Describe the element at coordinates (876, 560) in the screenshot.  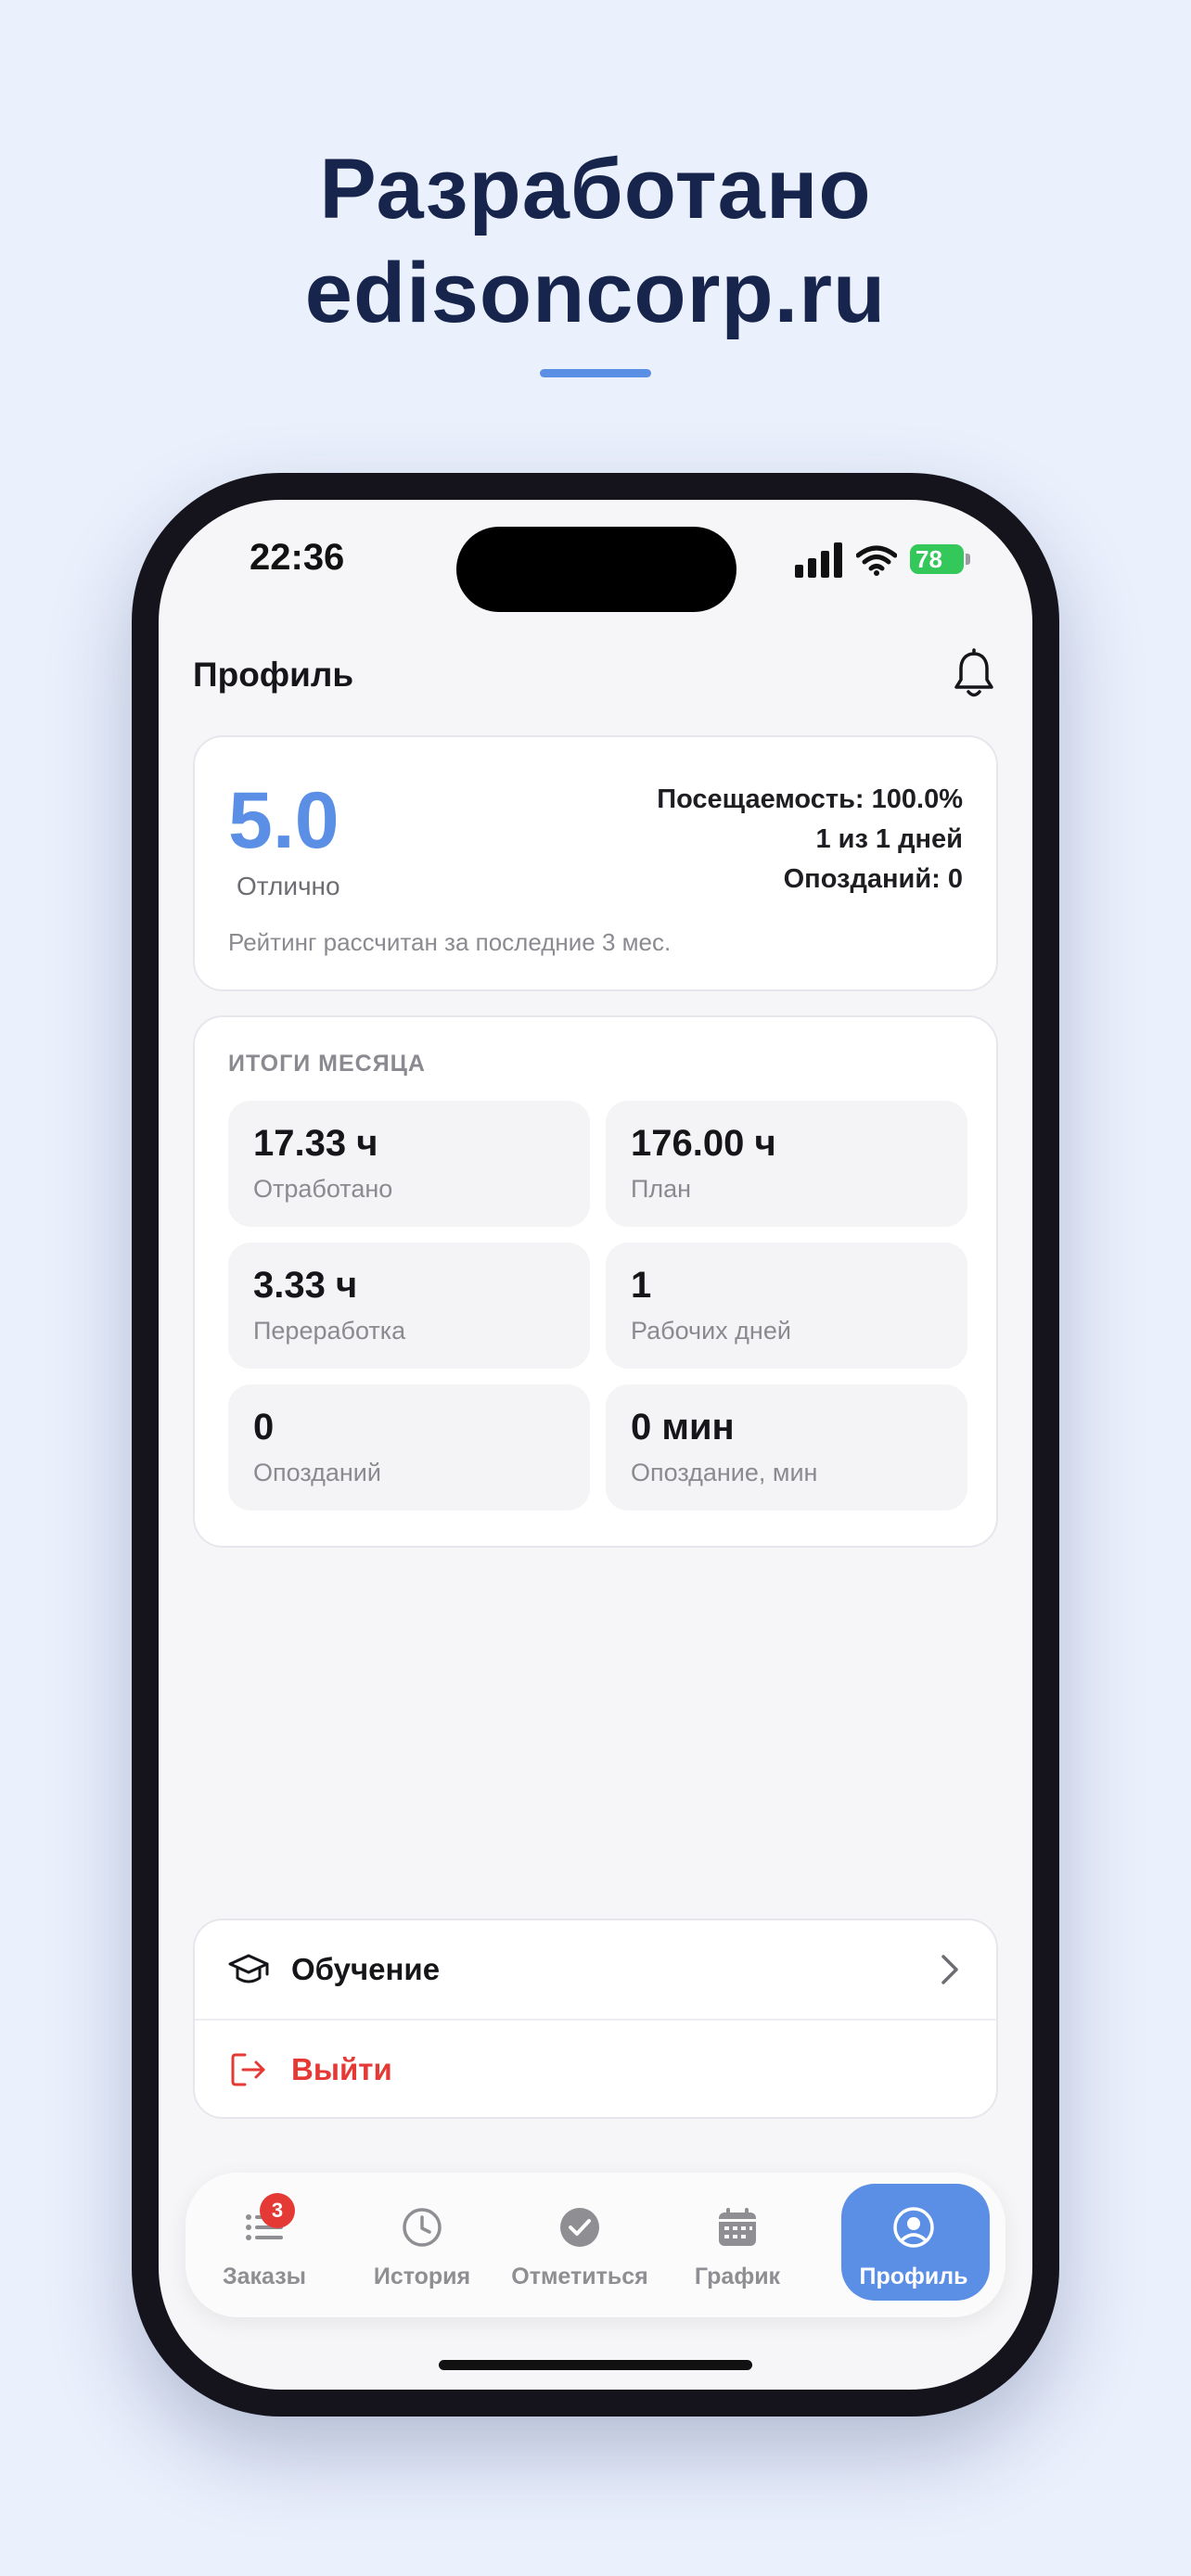
I see `wifi-icon` at that location.